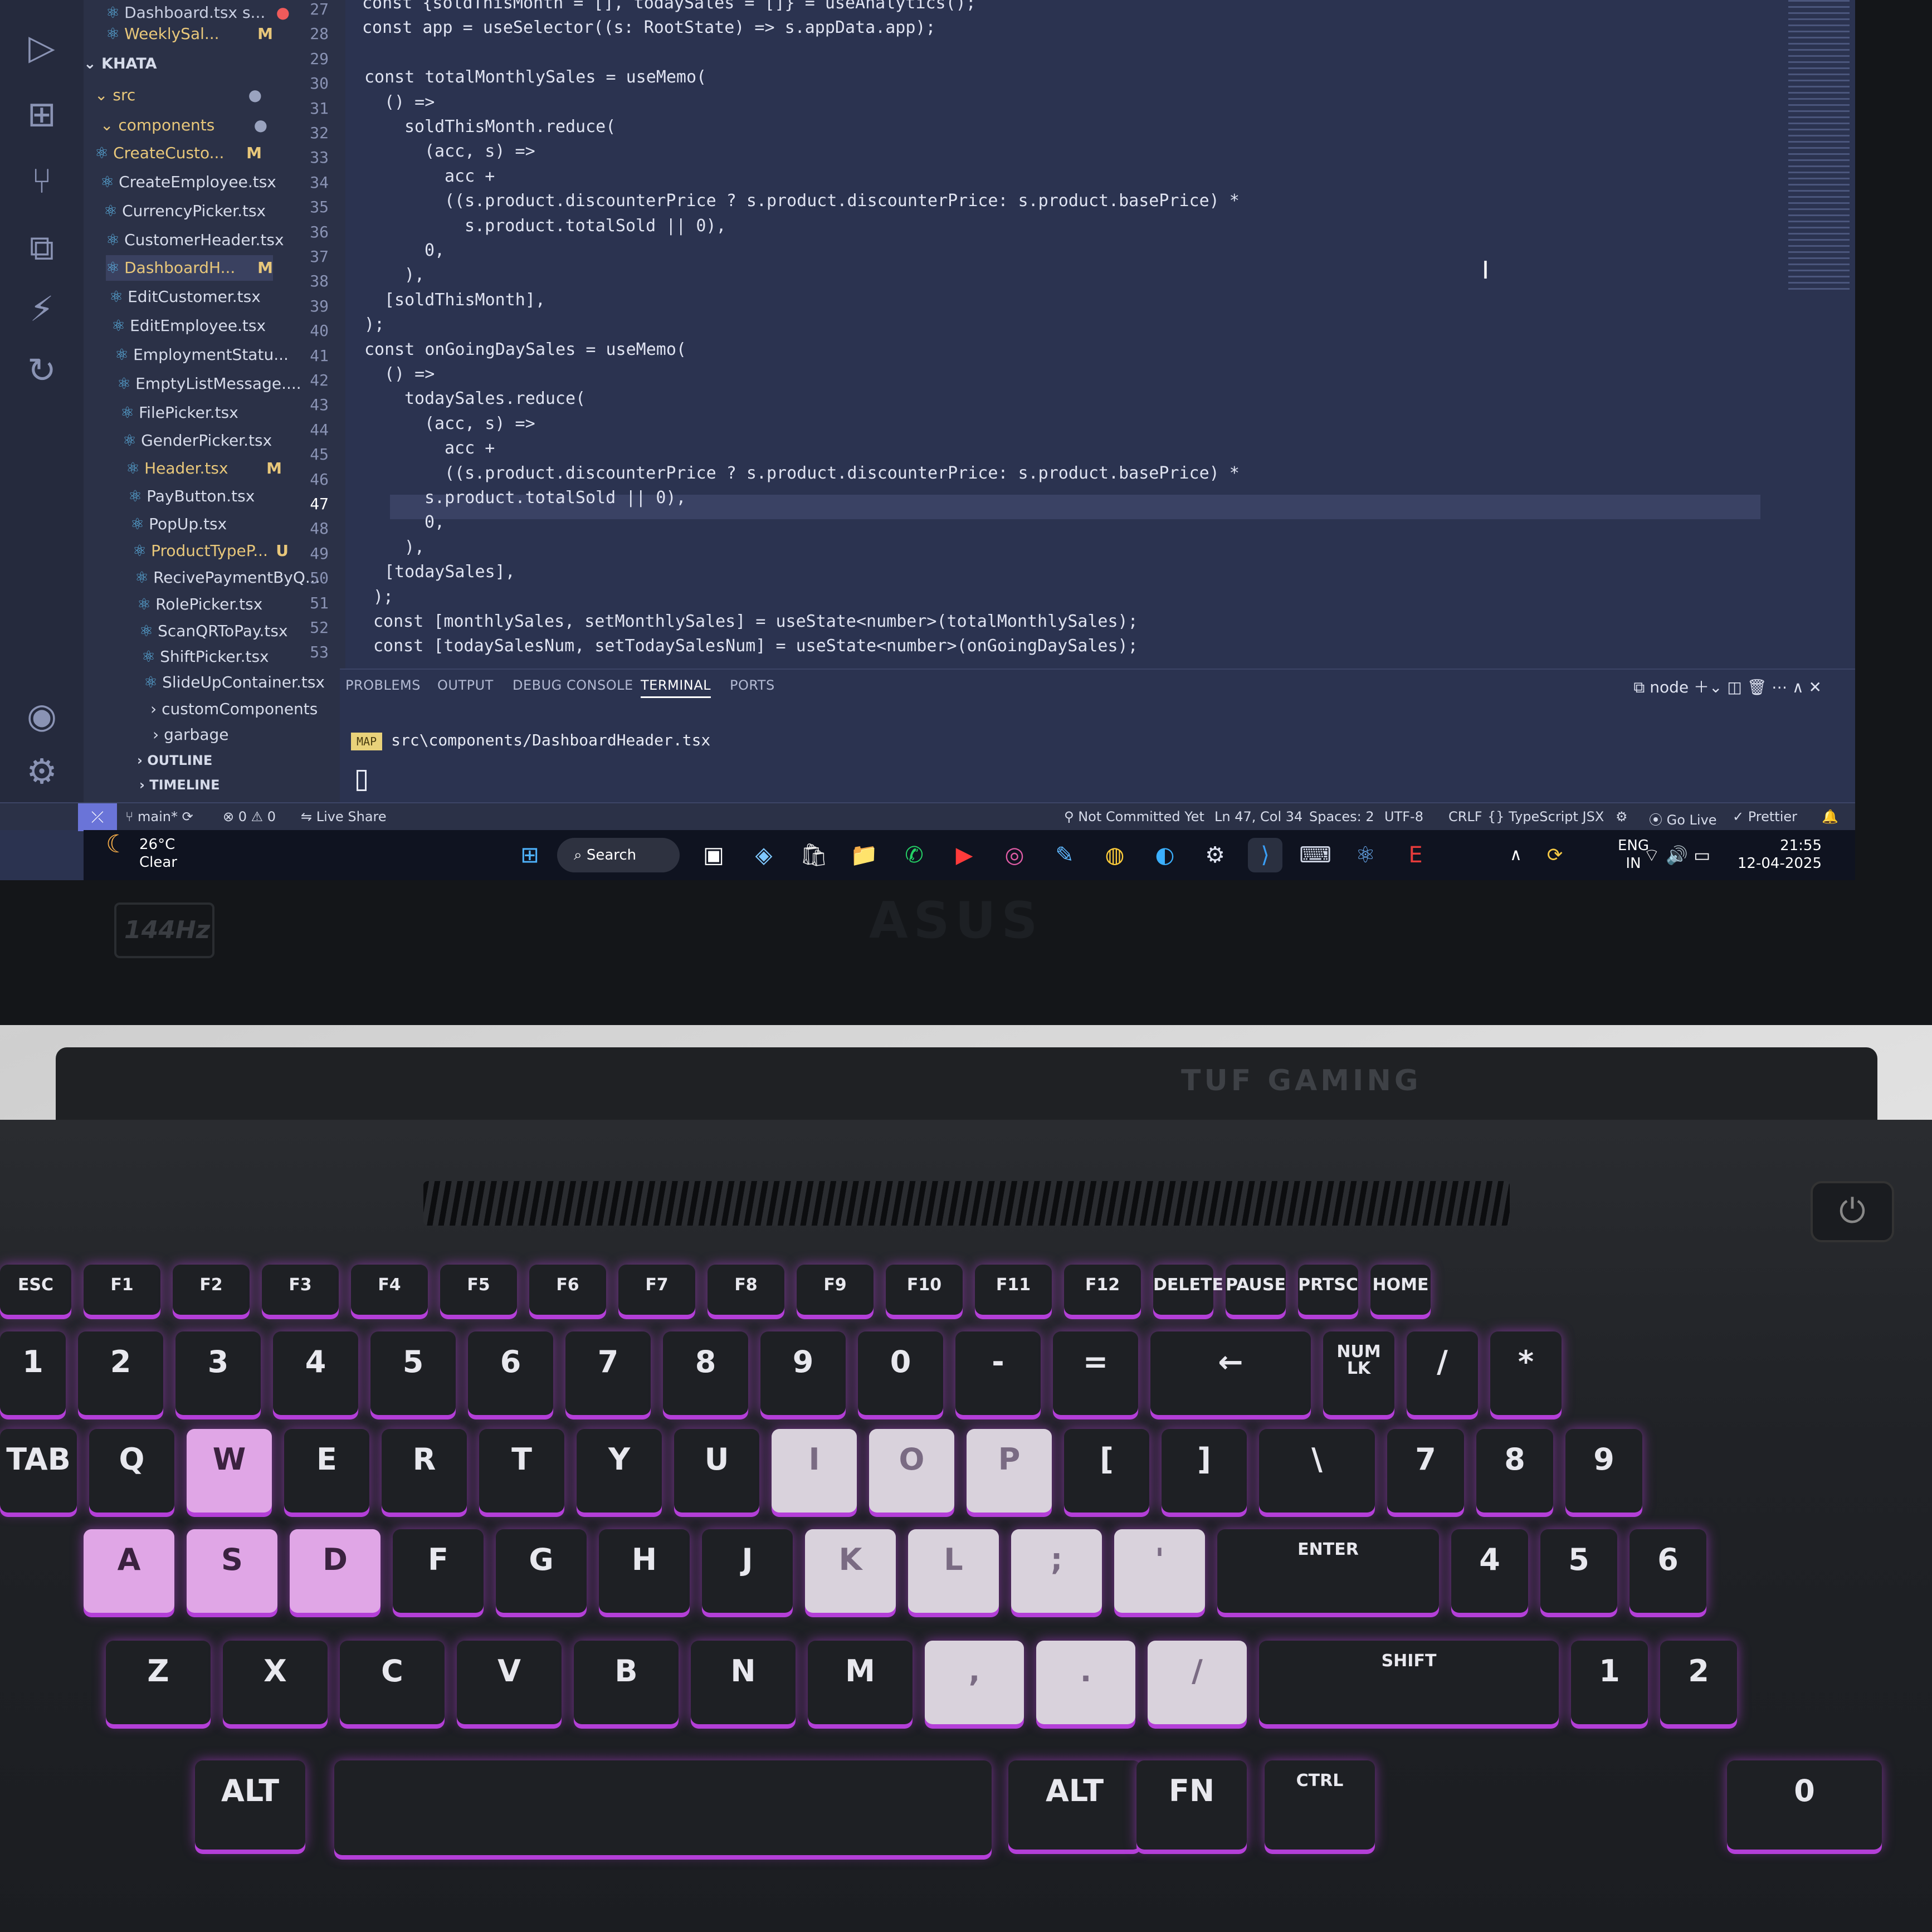 The image size is (1932, 1932). Describe the element at coordinates (229, 1471) in the screenshot. I see `key-w: W` at that location.